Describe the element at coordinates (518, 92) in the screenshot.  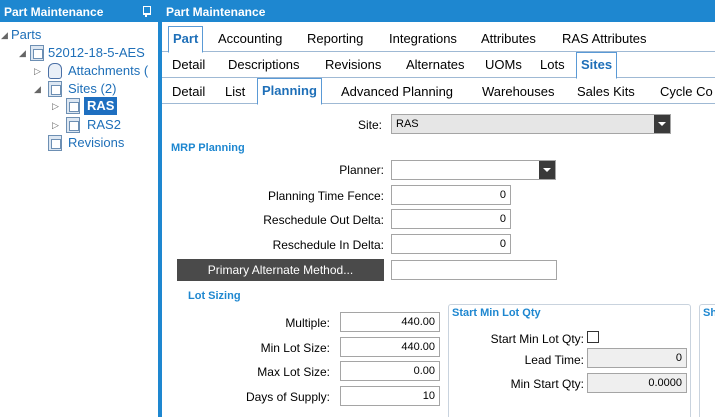
I see `tab-warehouses: Warehouses` at that location.